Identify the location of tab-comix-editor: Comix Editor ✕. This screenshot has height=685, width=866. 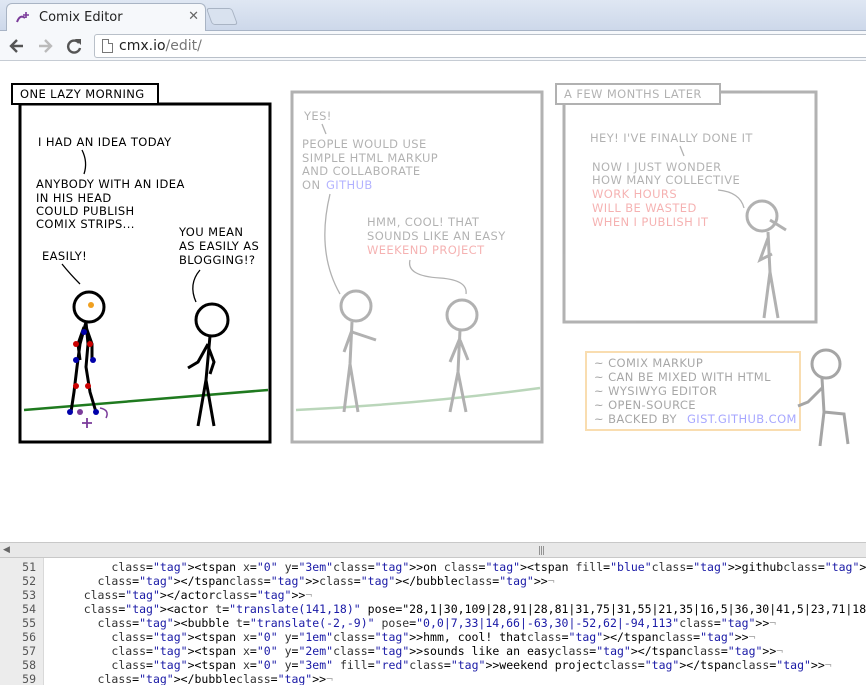
(106, 17).